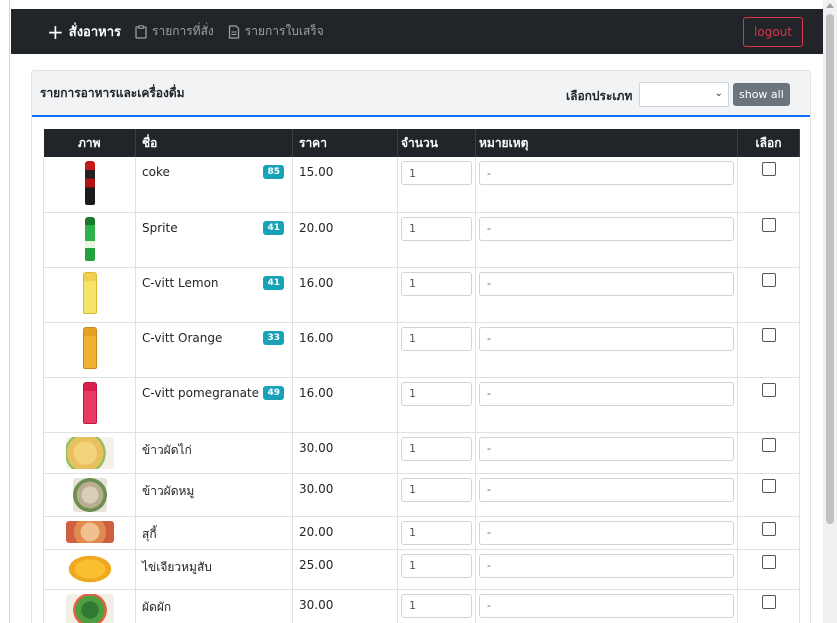  Describe the element at coordinates (606, 143) in the screenshot. I see `header-note: หมายเหตุ` at that location.